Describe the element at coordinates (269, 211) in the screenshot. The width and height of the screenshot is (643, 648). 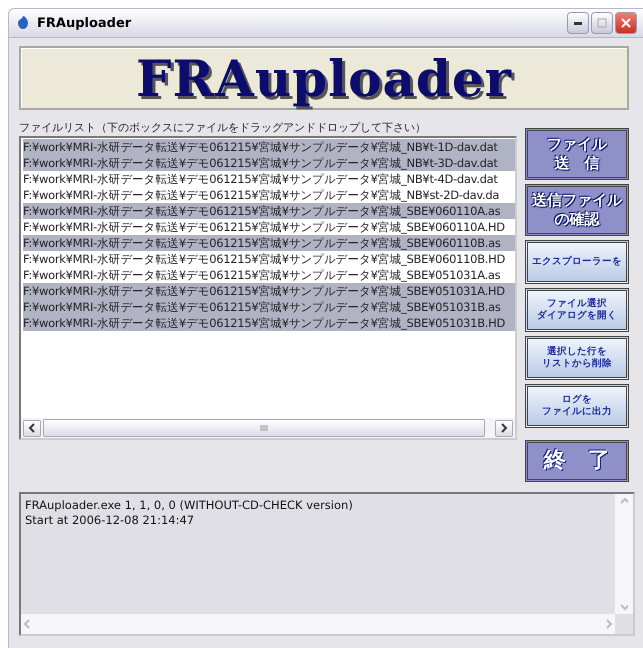
I see `file-row: F:¥work¥MRI-水研データ転送¥デモ061215¥宮城¥サンプルデータ¥宮城_SBE¥060110A.as` at that location.